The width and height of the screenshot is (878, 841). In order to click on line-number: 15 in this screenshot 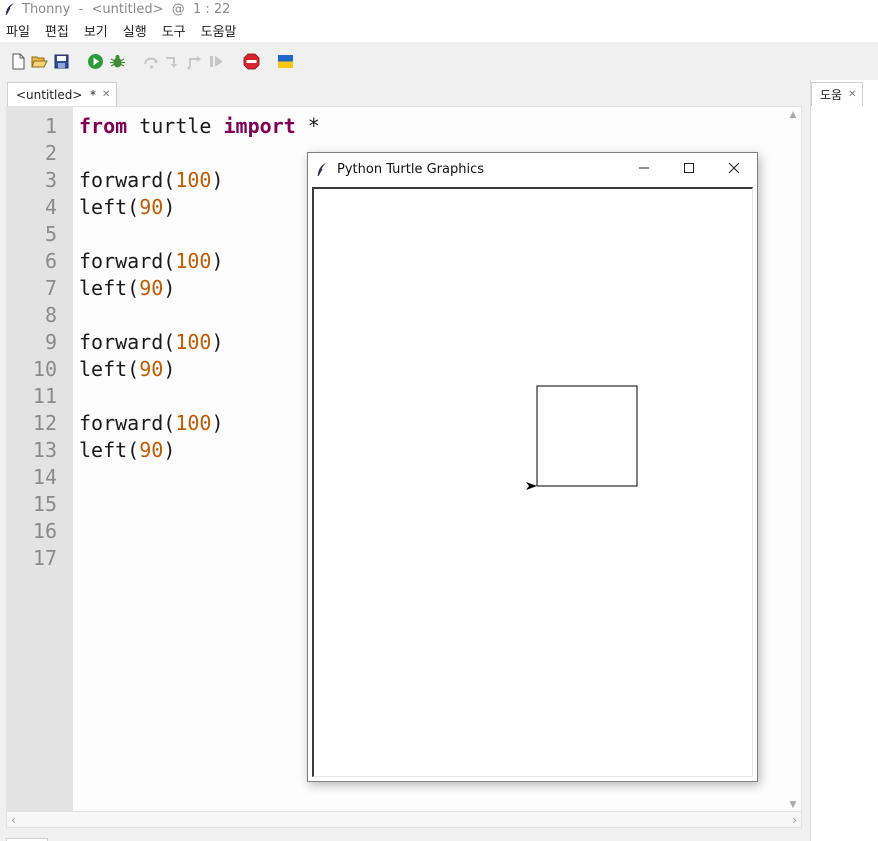, I will do `click(44, 504)`.